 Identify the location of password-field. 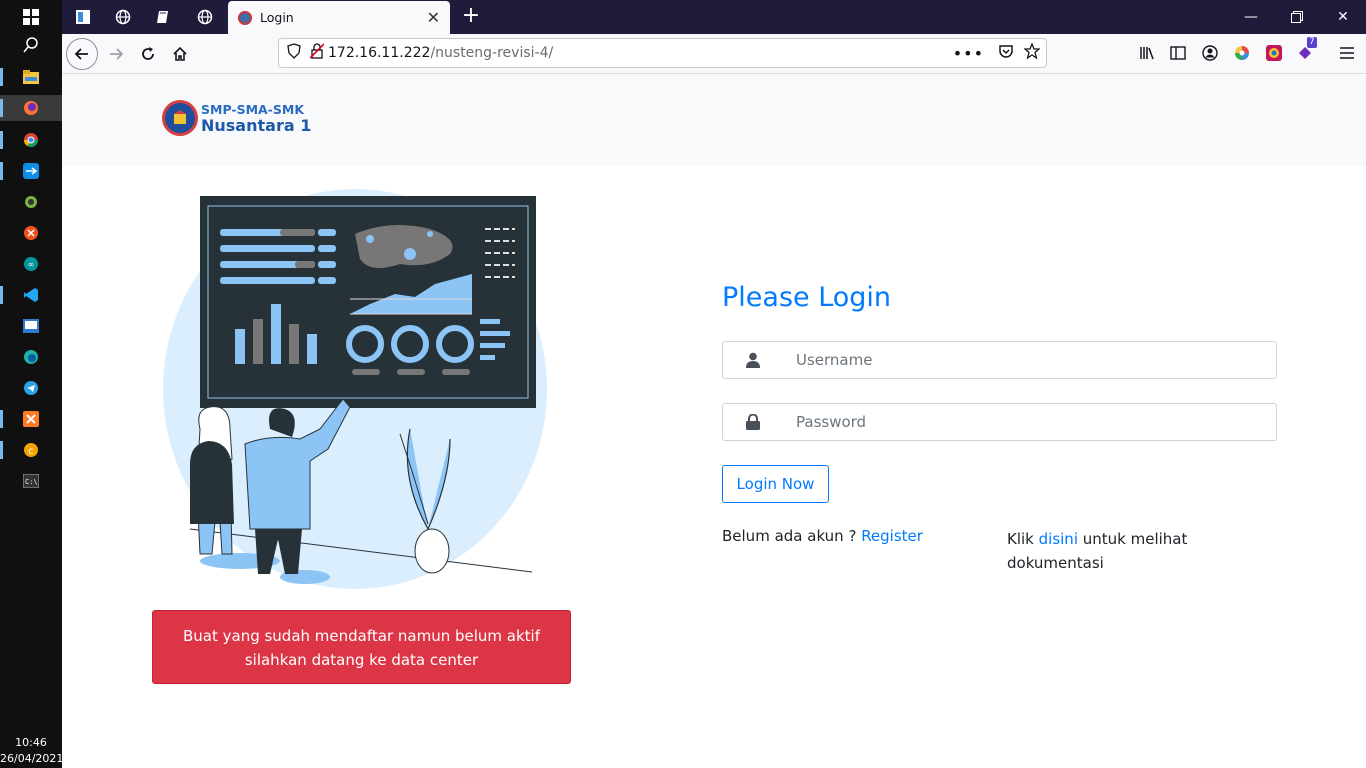
(999, 422).